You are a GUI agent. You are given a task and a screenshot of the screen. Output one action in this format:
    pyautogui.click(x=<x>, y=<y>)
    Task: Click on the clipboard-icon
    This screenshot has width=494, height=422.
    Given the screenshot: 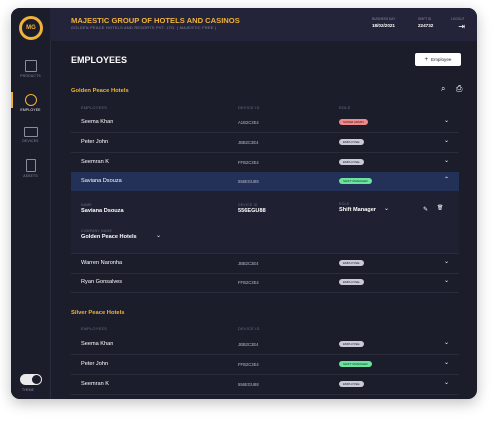 What is the action you would take?
    pyautogui.click(x=30, y=165)
    